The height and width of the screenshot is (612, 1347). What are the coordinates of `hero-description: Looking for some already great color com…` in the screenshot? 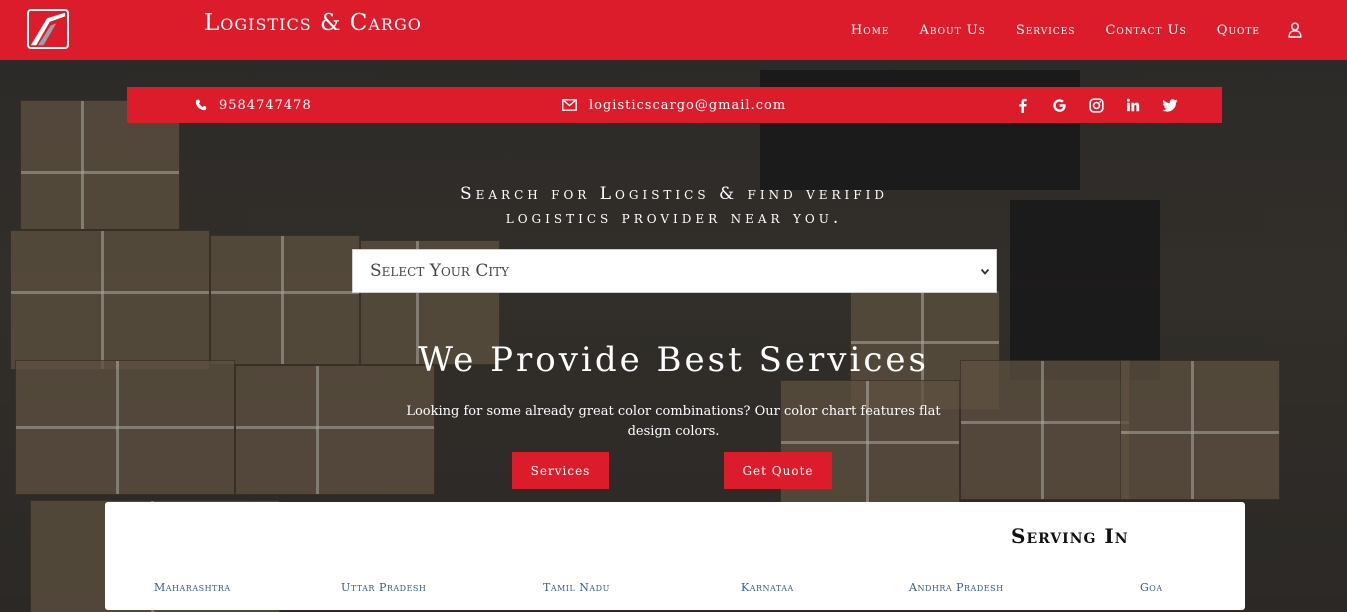 It's located at (673, 422).